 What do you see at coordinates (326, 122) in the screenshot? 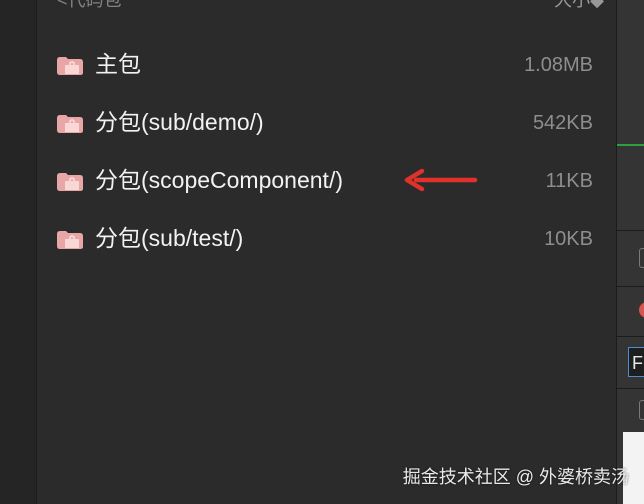
I see `package-row-sub-demo: 分包(sub/demo/) 542KB` at bounding box center [326, 122].